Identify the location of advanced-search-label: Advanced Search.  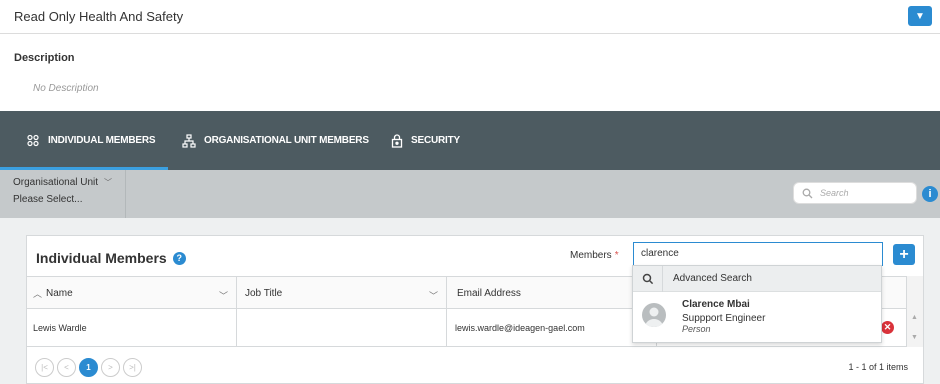
(712, 278).